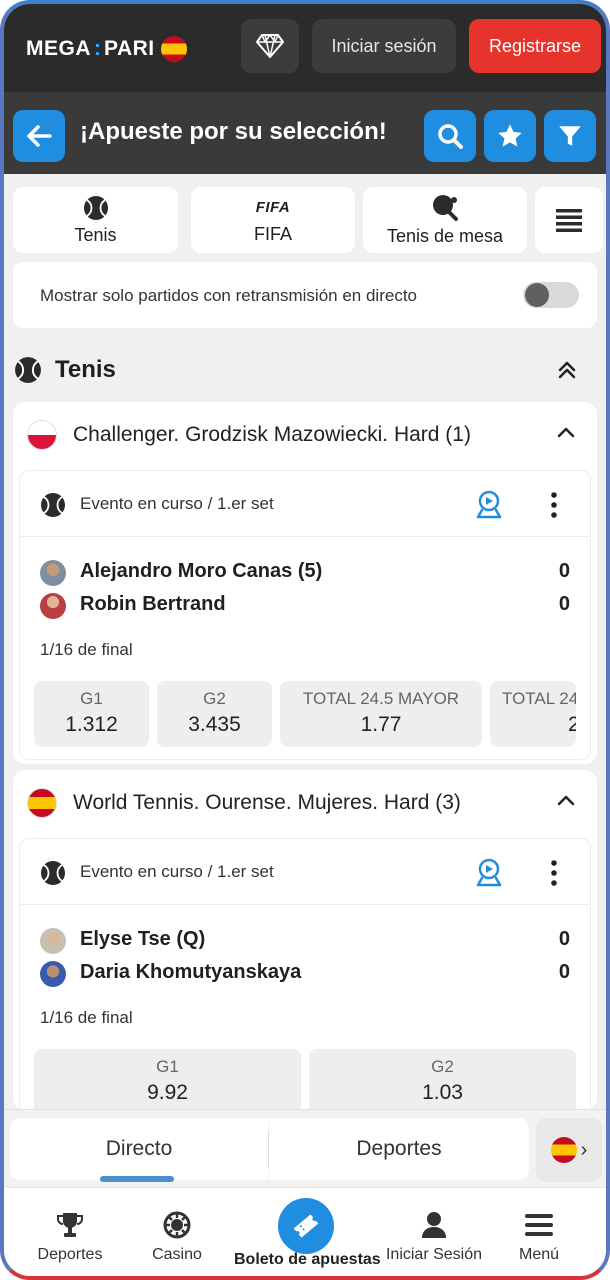 This screenshot has height=1280, width=610. Describe the element at coordinates (58, 48) in the screenshot. I see `logo-text-left: MEGA` at that location.